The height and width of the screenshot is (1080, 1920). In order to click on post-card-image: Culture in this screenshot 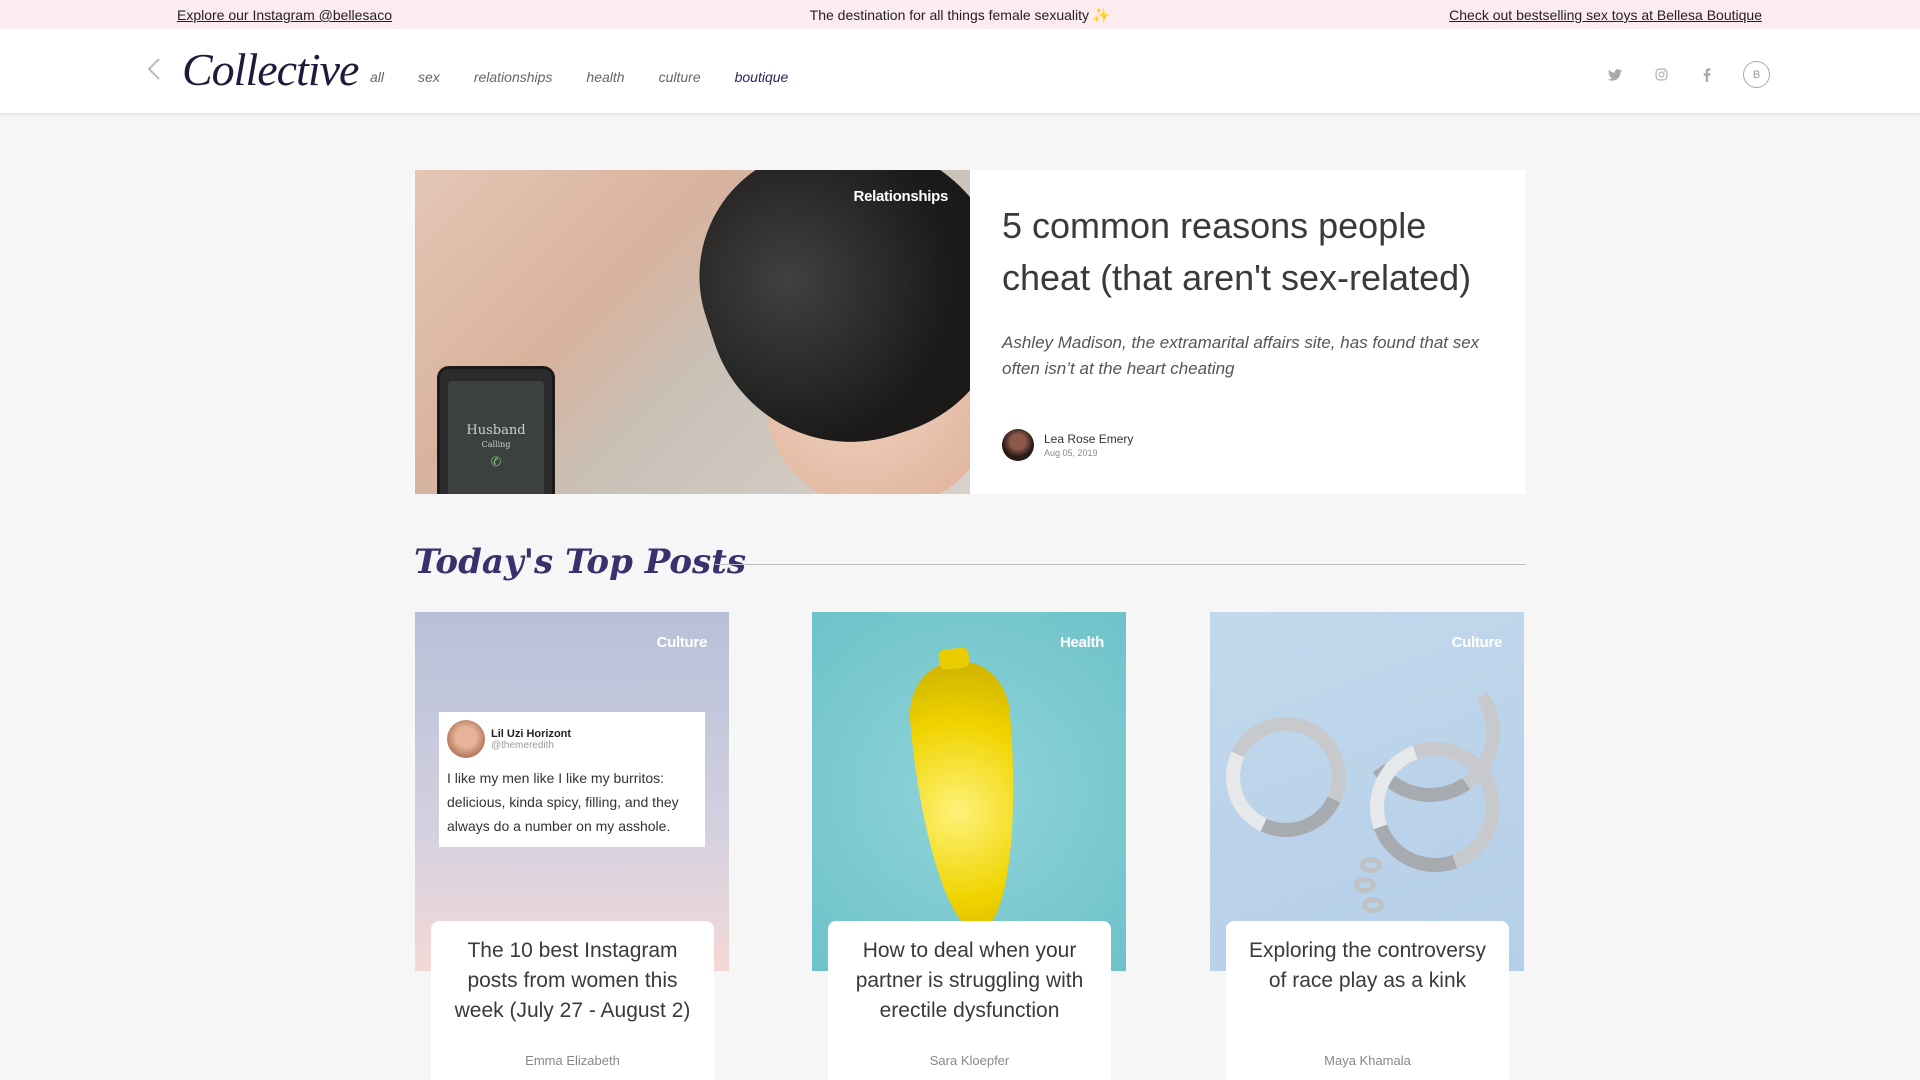, I will do `click(1367, 791)`.